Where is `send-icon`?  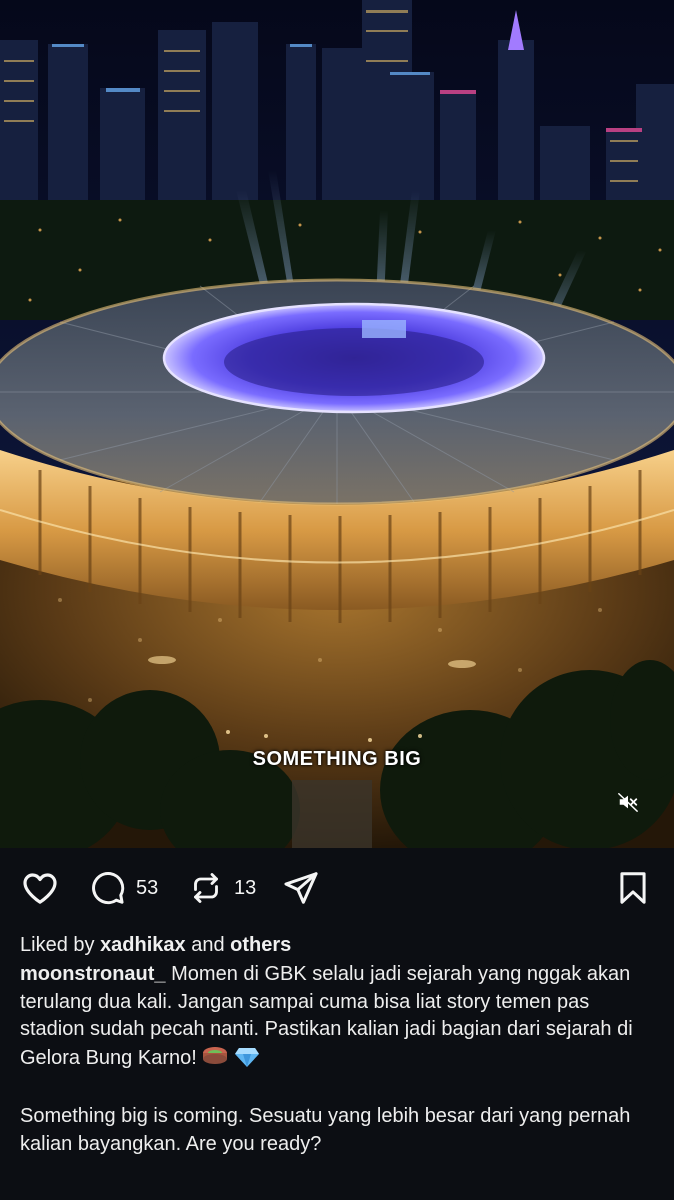
send-icon is located at coordinates (301, 888).